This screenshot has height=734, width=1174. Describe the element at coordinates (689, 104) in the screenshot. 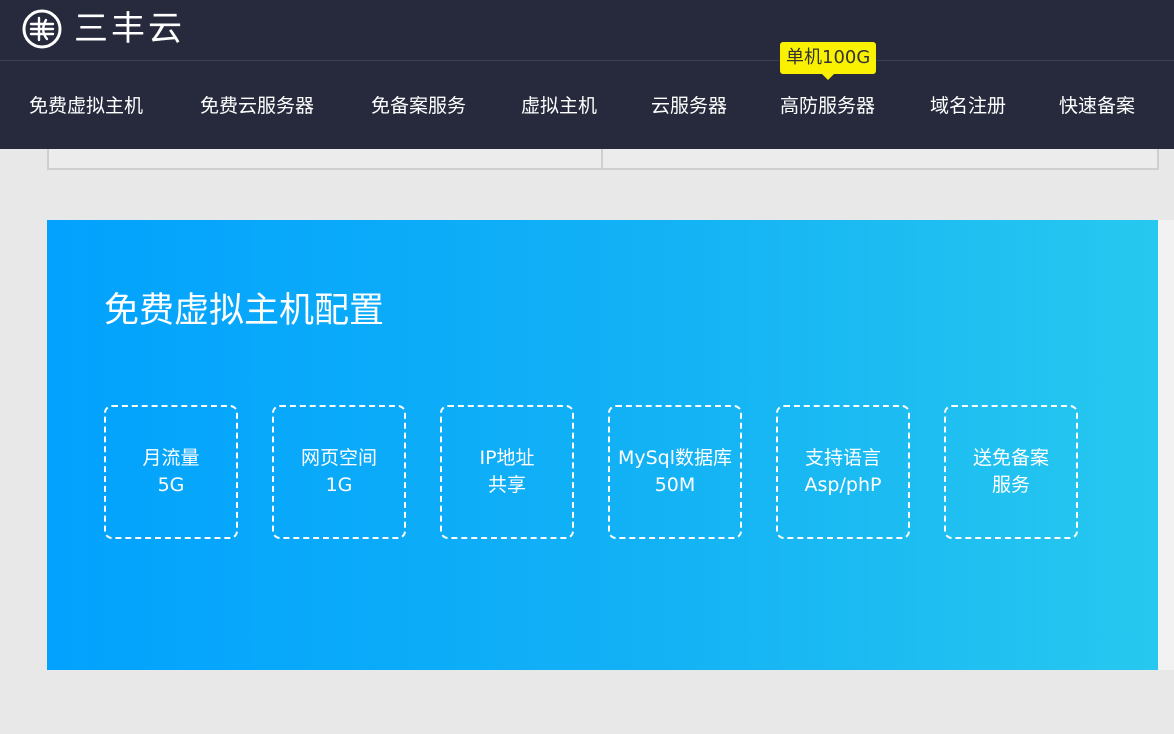

I see `nav-item-cloud-server: 云服务器` at that location.